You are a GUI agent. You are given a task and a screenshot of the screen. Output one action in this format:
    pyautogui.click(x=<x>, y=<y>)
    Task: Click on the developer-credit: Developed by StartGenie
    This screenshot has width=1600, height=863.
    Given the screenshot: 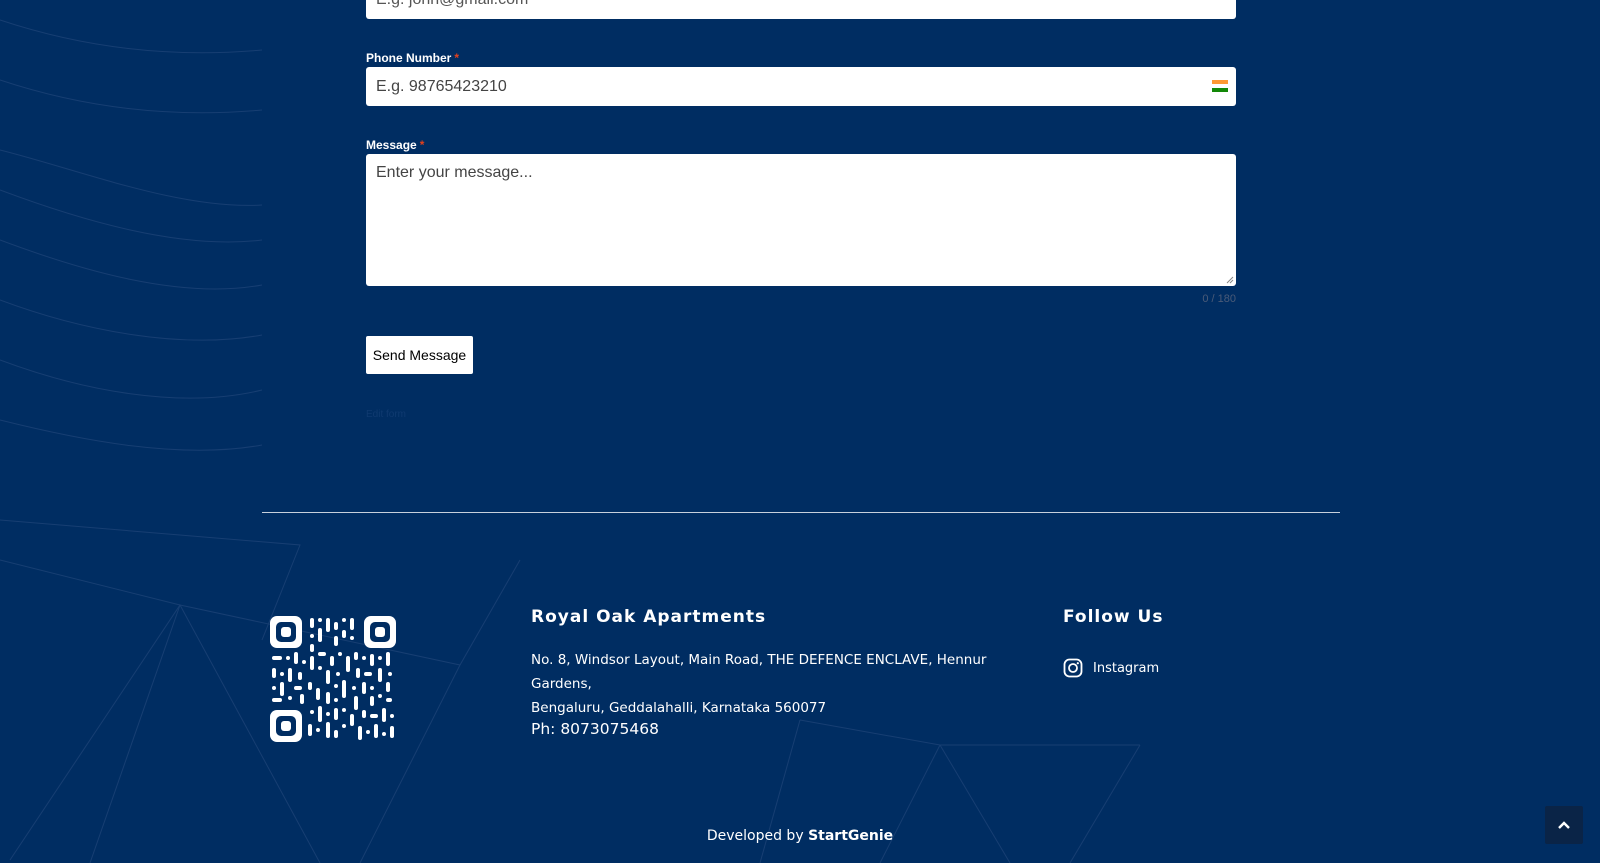 What is the action you would take?
    pyautogui.click(x=800, y=836)
    